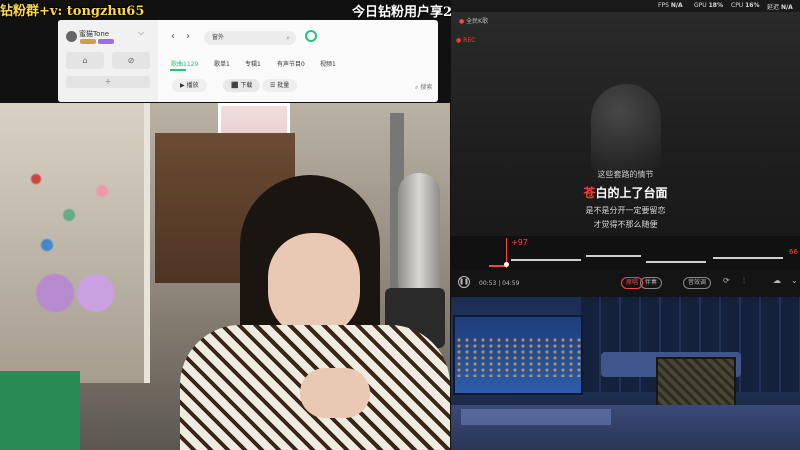 The width and height of the screenshot is (800, 450). Describe the element at coordinates (188, 36) in the screenshot. I see `forward-arrow-icon: ›` at that location.